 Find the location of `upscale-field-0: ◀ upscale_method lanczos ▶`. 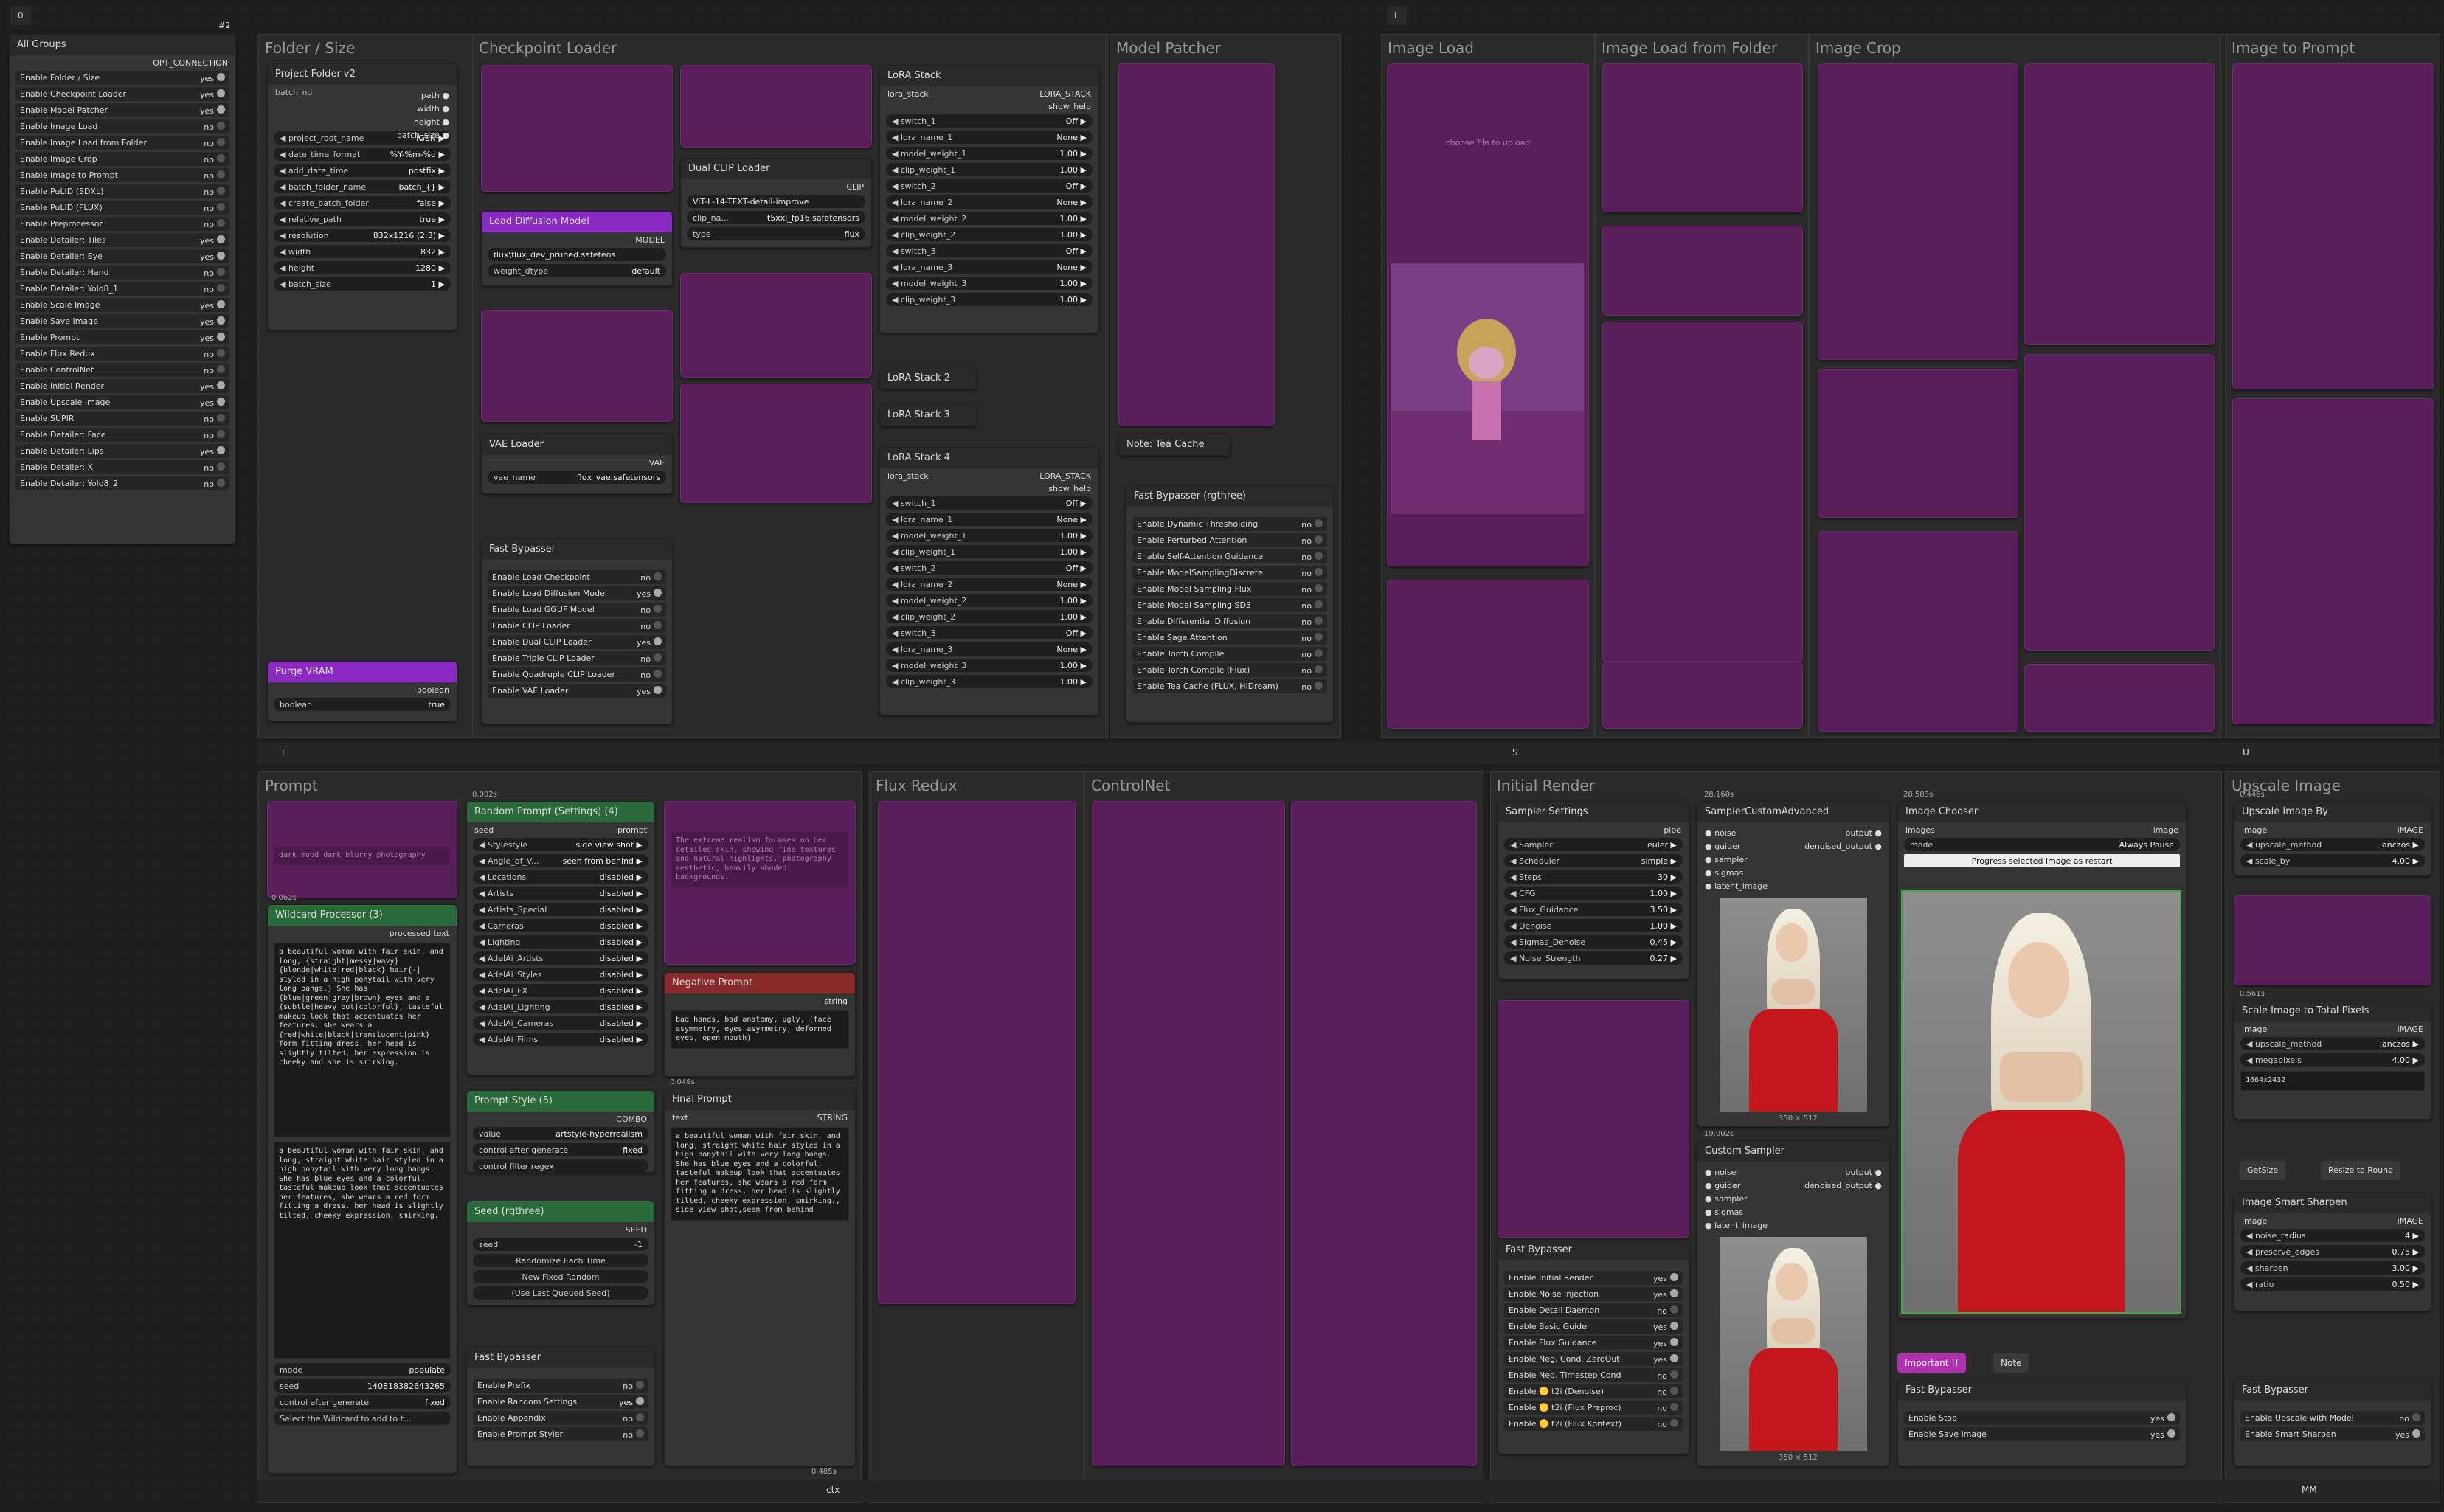

upscale-field-0: ◀ upscale_method lanczos ▶ is located at coordinates (2332, 844).